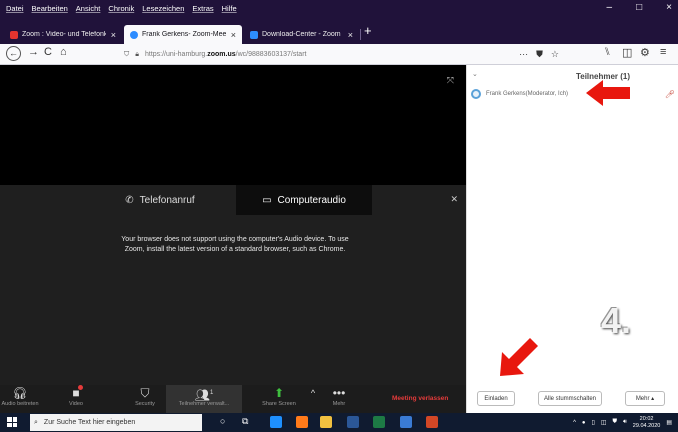  Describe the element at coordinates (245, 421) in the screenshot. I see `task-view-icon: ⧉` at that location.